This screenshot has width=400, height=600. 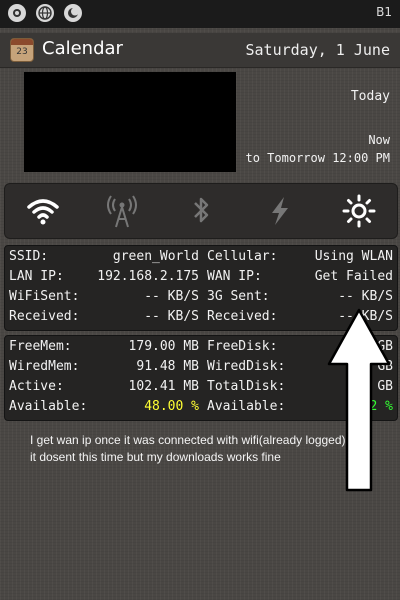 What do you see at coordinates (359, 211) in the screenshot?
I see `brightness-icon` at bounding box center [359, 211].